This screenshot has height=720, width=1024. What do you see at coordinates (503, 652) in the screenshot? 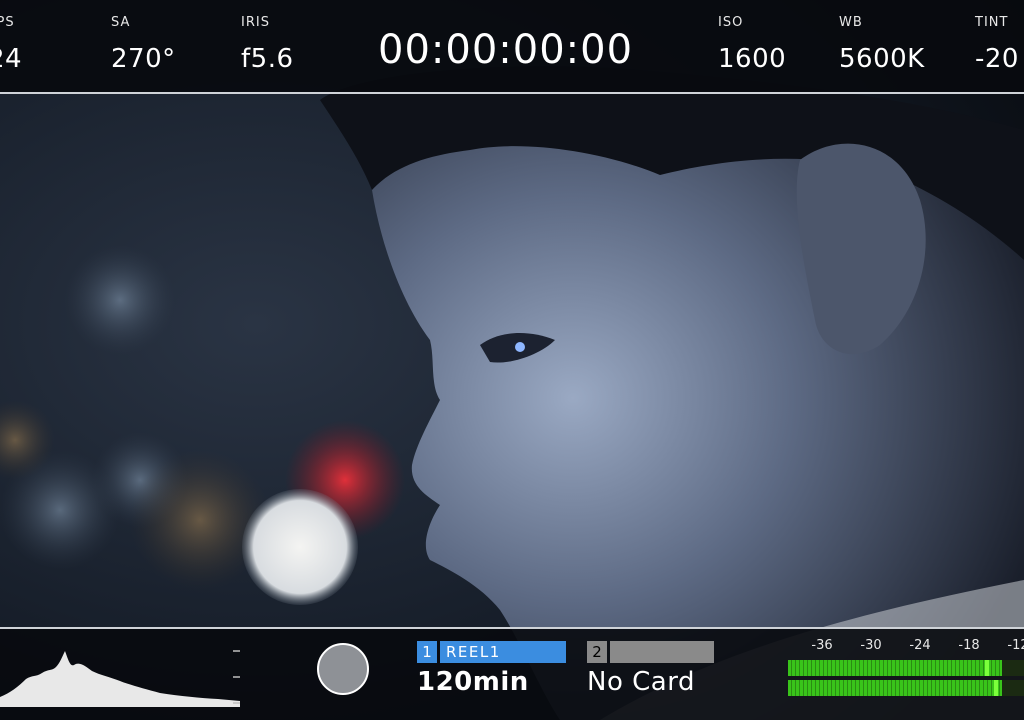
I see `card-slot-1-reel: REEL1` at bounding box center [503, 652].